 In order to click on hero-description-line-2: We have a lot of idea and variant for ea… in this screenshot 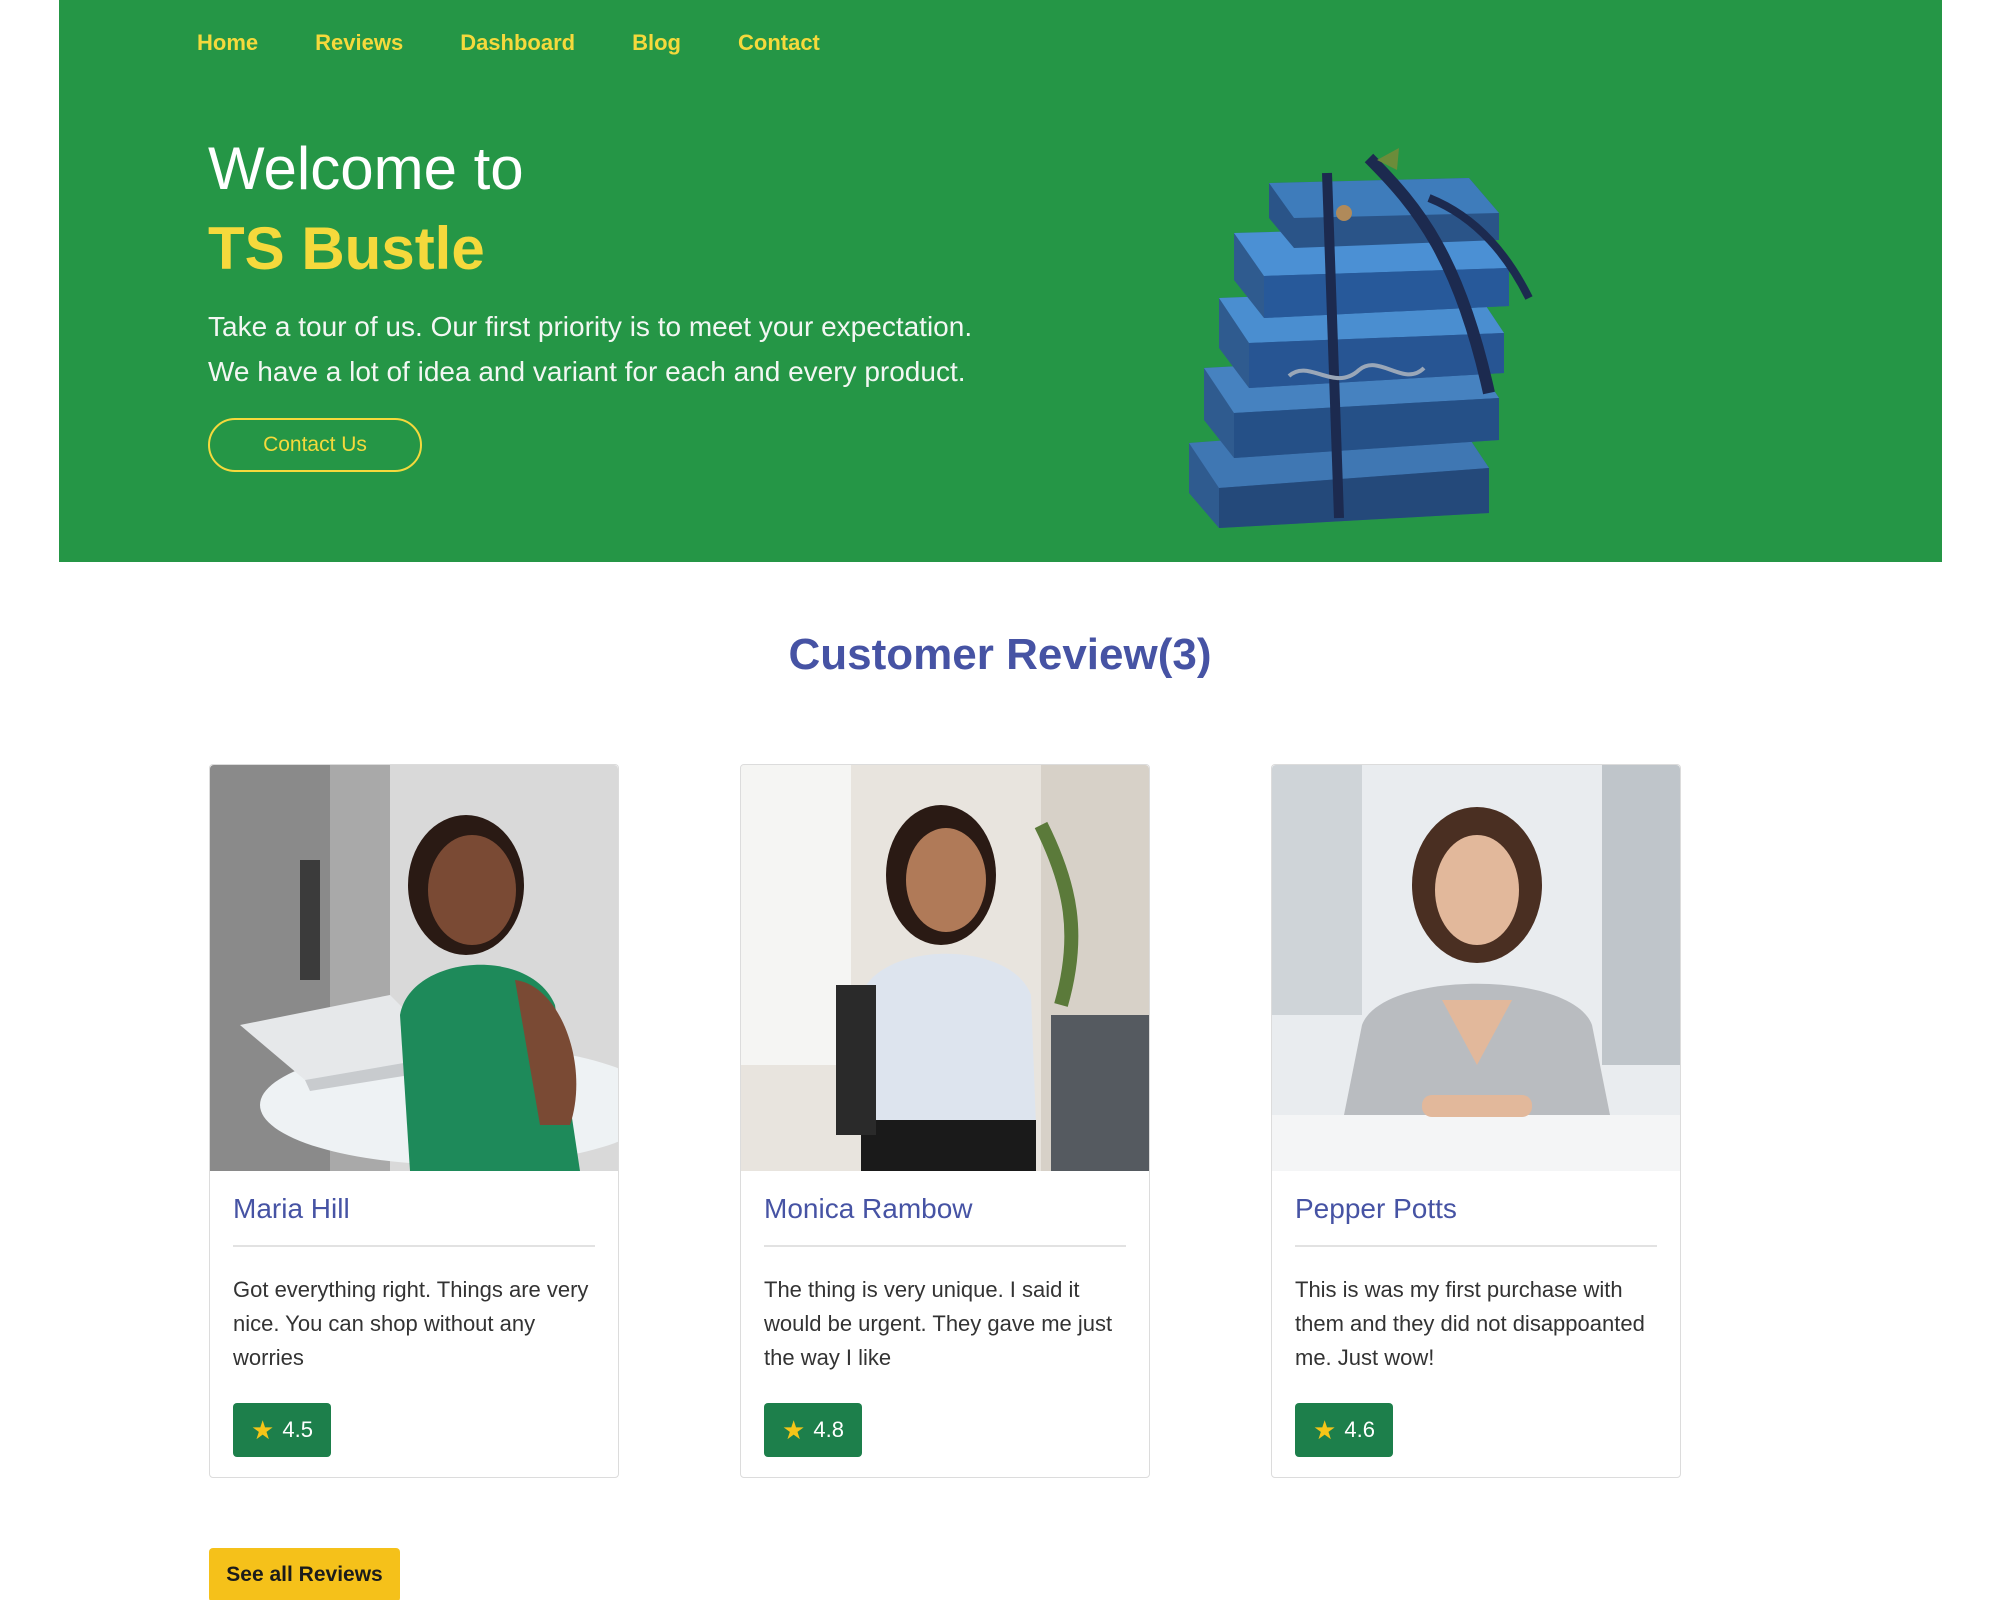, I will do `click(587, 371)`.